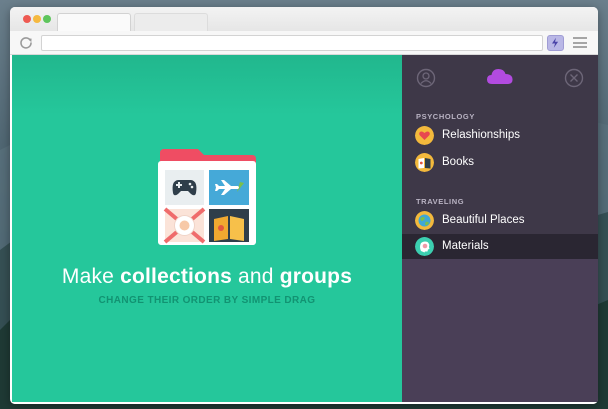 This screenshot has width=608, height=409. Describe the element at coordinates (184, 225) in the screenshot. I see `dinner-plate-icon` at that location.